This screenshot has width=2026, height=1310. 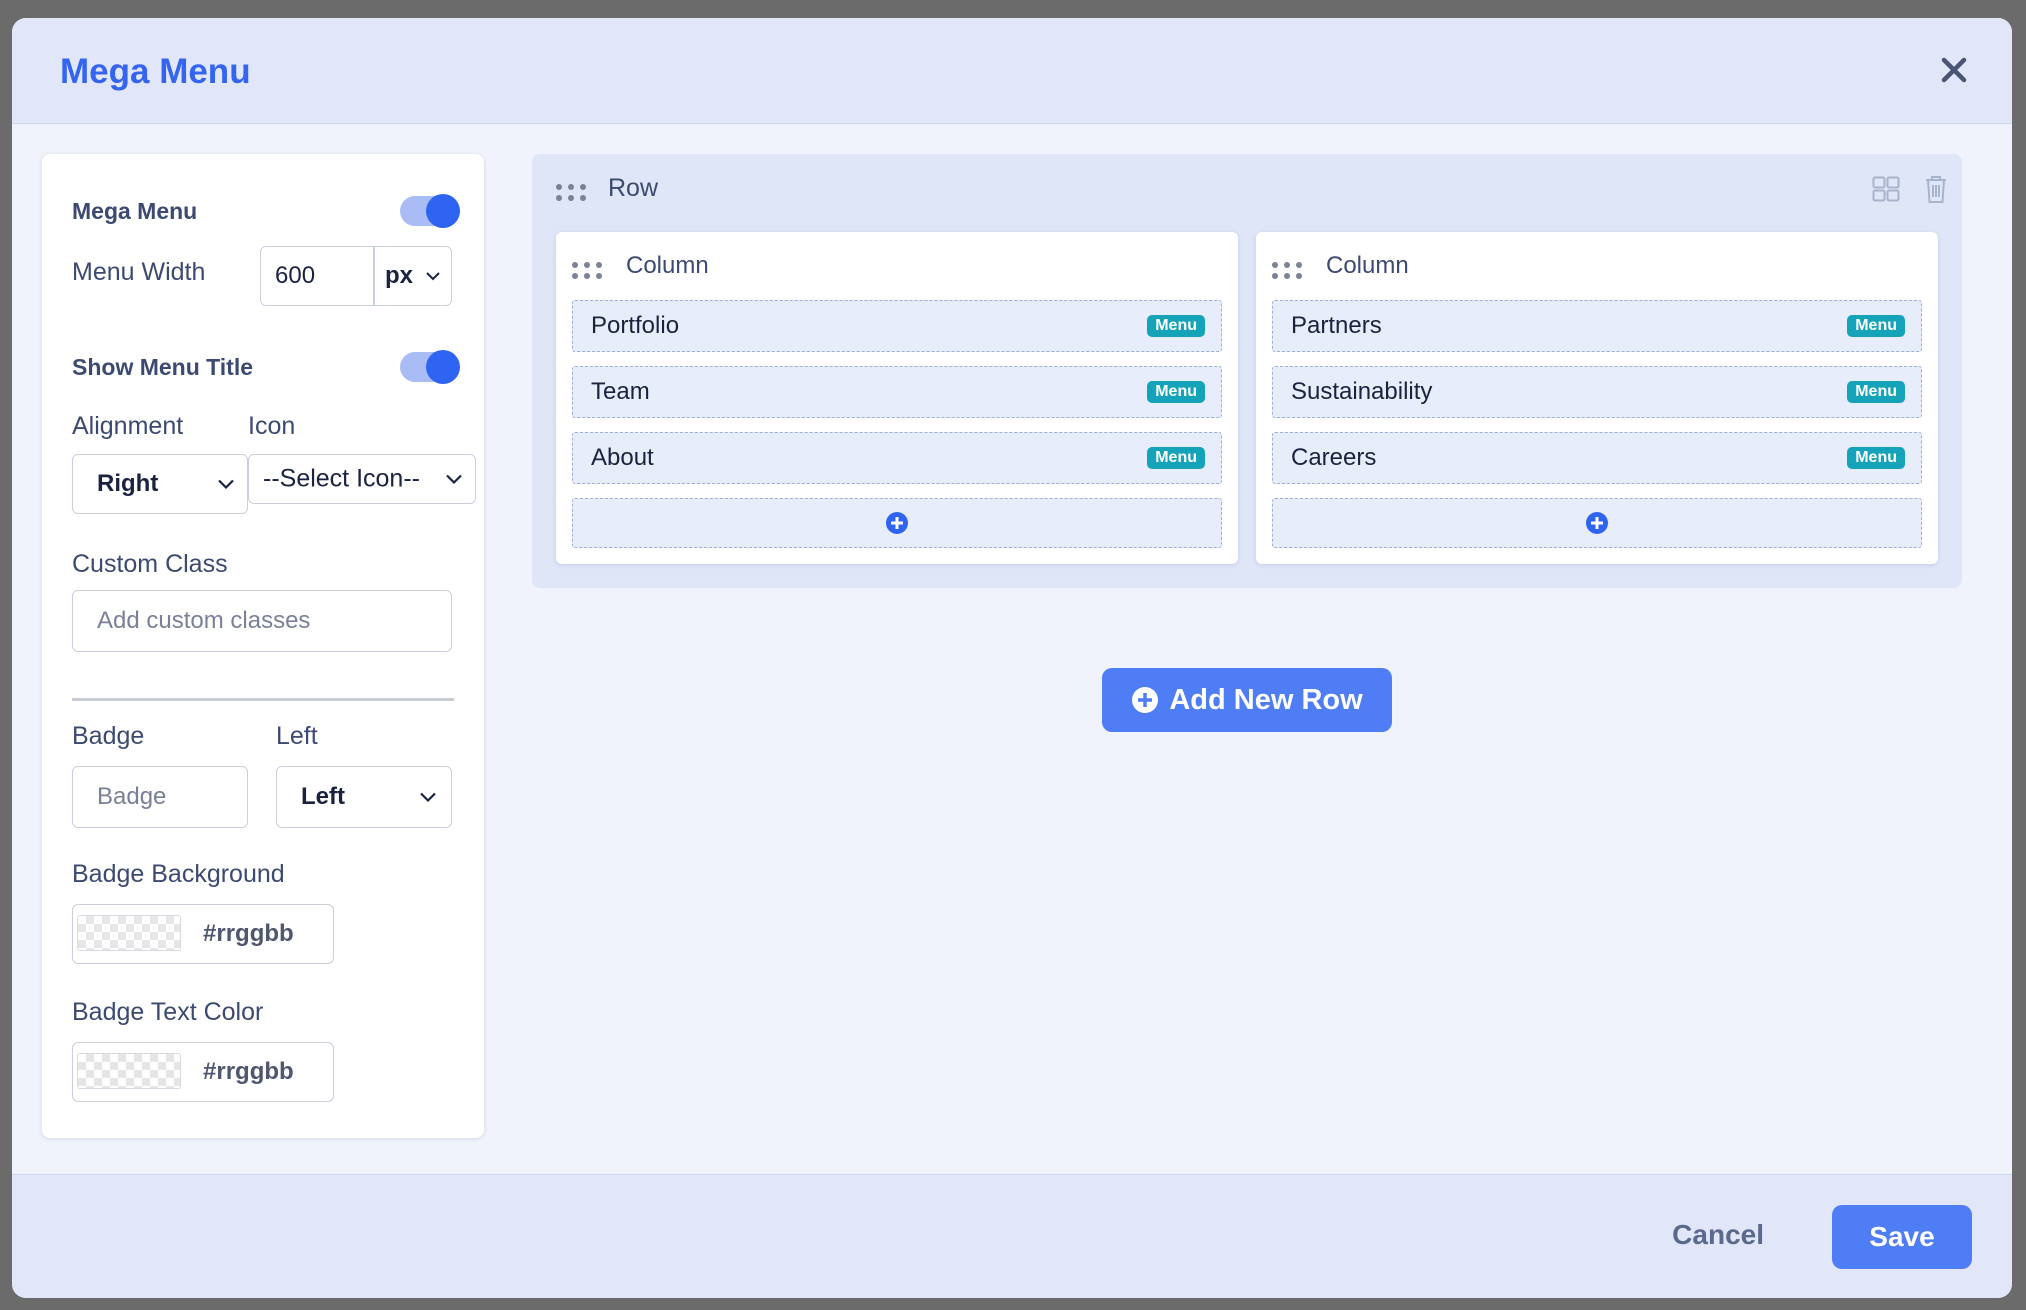 I want to click on badge-text-color-label: Badge Text Color, so click(x=168, y=1012).